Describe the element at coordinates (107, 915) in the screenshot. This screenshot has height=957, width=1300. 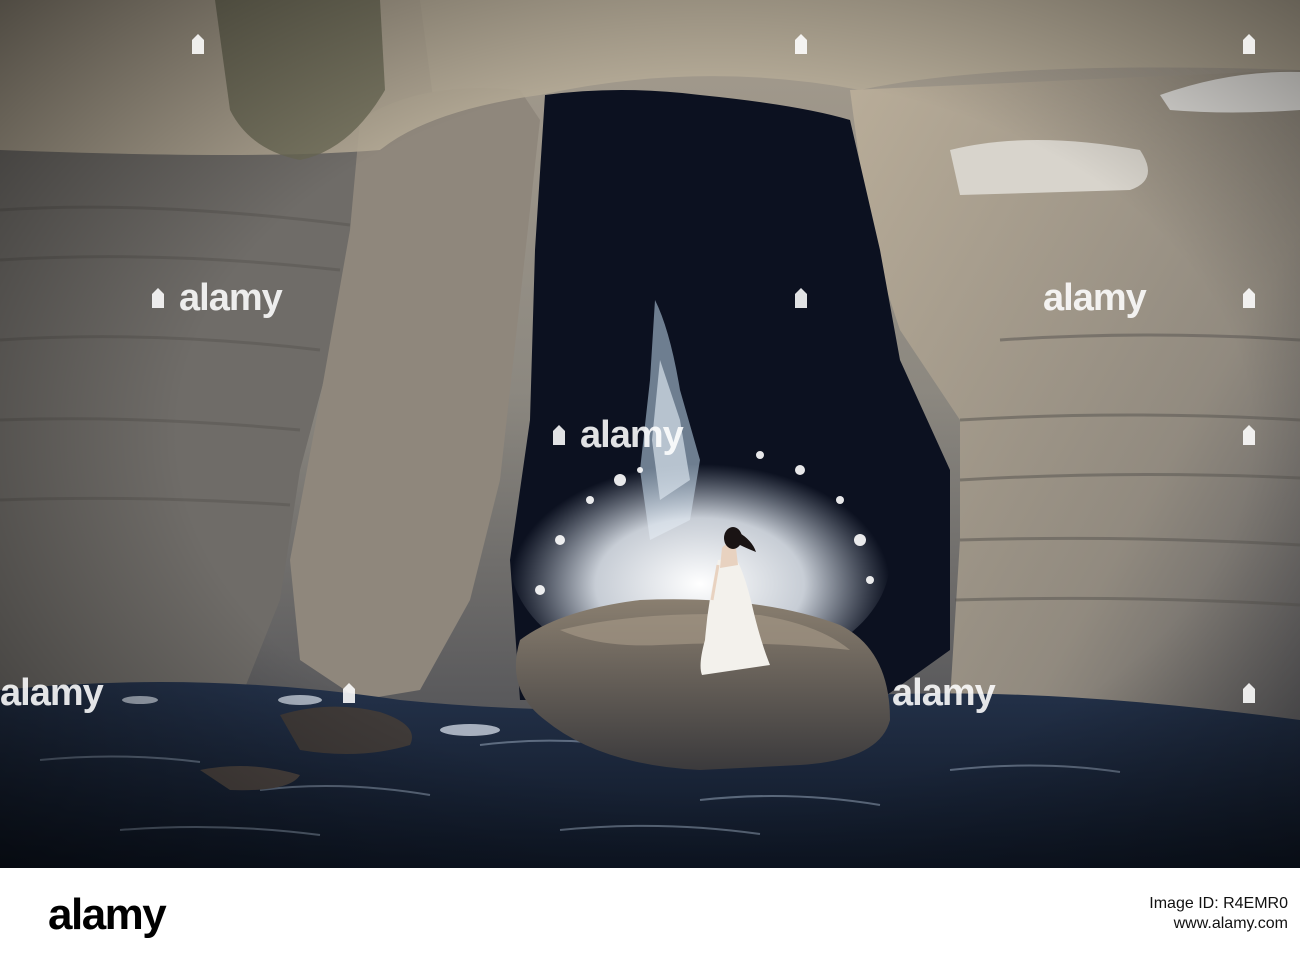
I see `alamy-logo: alamy` at that location.